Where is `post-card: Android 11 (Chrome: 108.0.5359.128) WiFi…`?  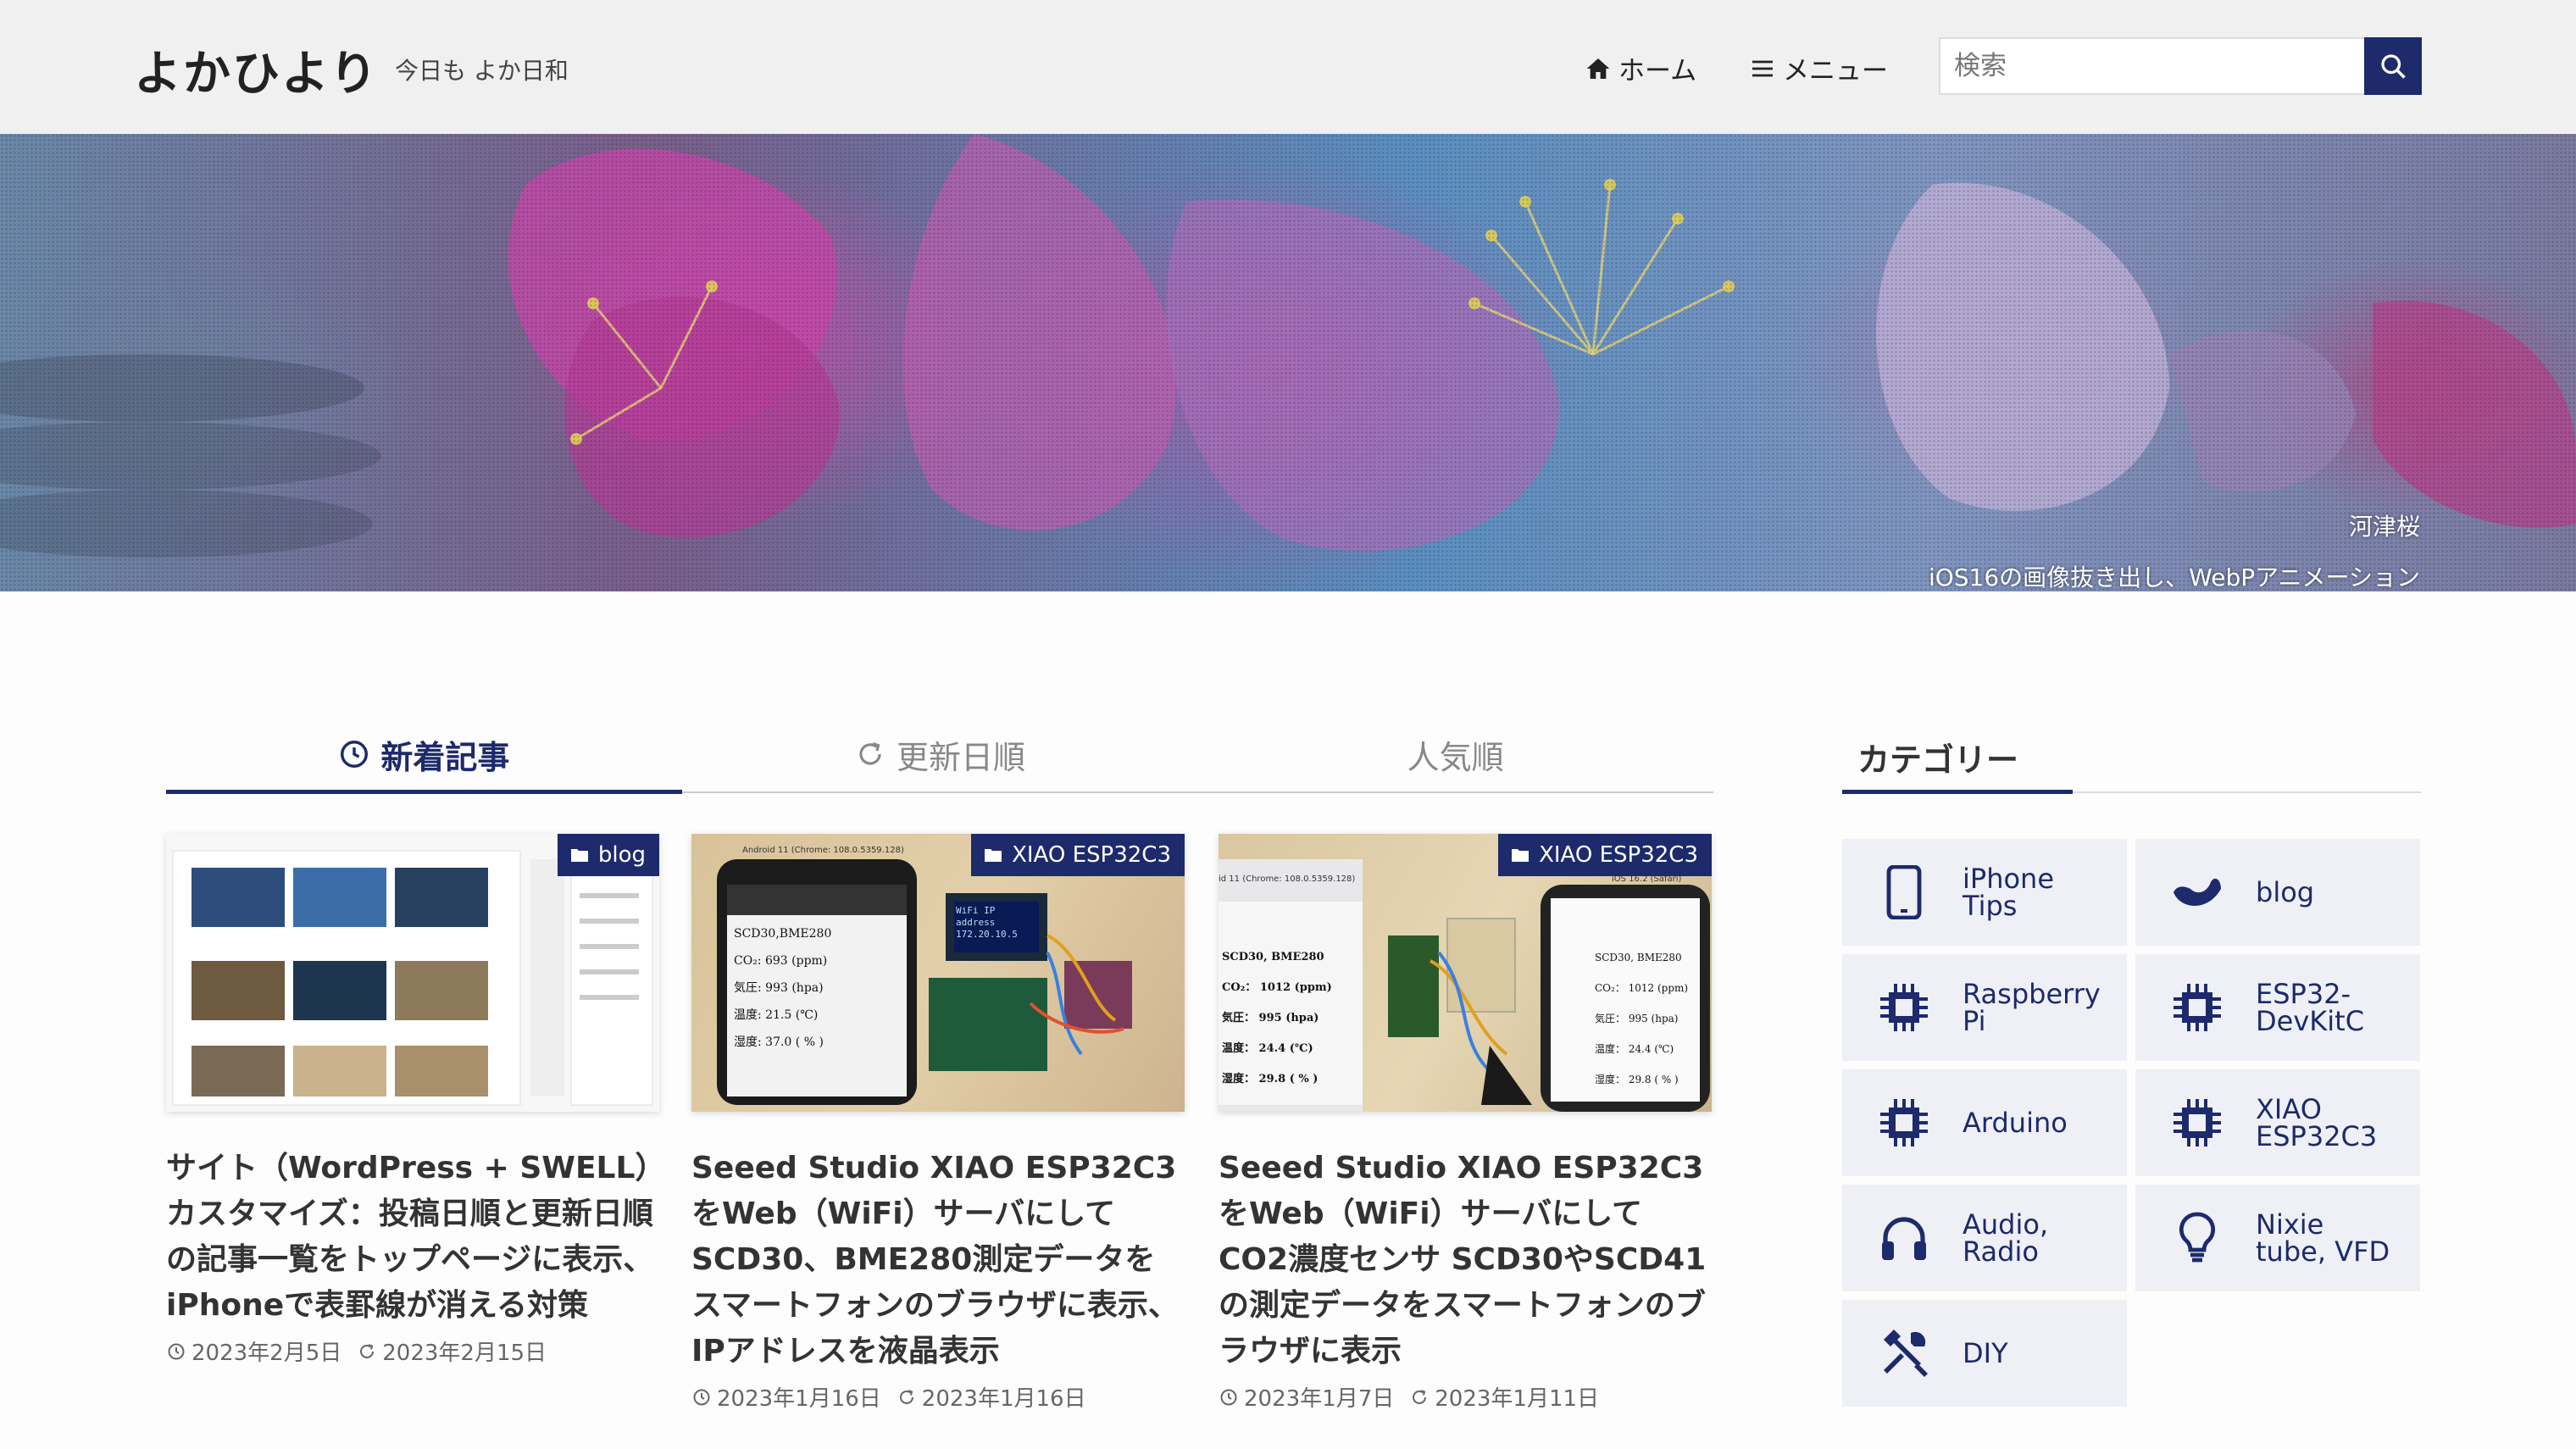
post-card: Android 11 (Chrome: 108.0.5359.128) WiFi… is located at coordinates (938, 1123).